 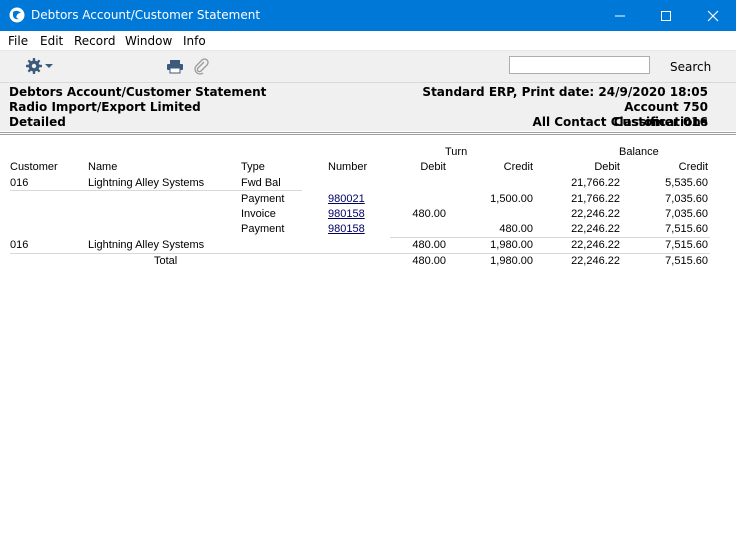 What do you see at coordinates (368, 15) in the screenshot?
I see `title-bar: Debtors Account/Customer Statement` at bounding box center [368, 15].